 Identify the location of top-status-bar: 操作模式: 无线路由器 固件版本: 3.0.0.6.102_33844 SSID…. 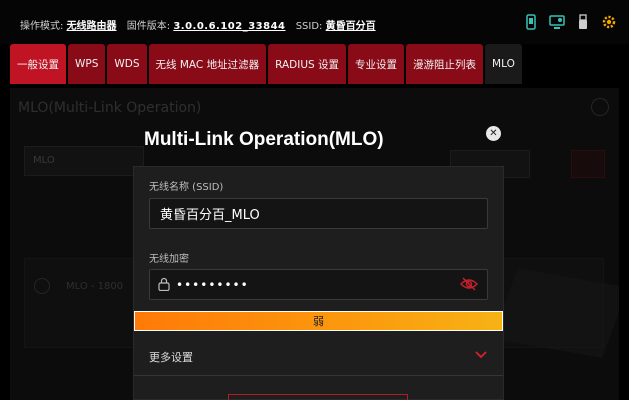
(314, 22).